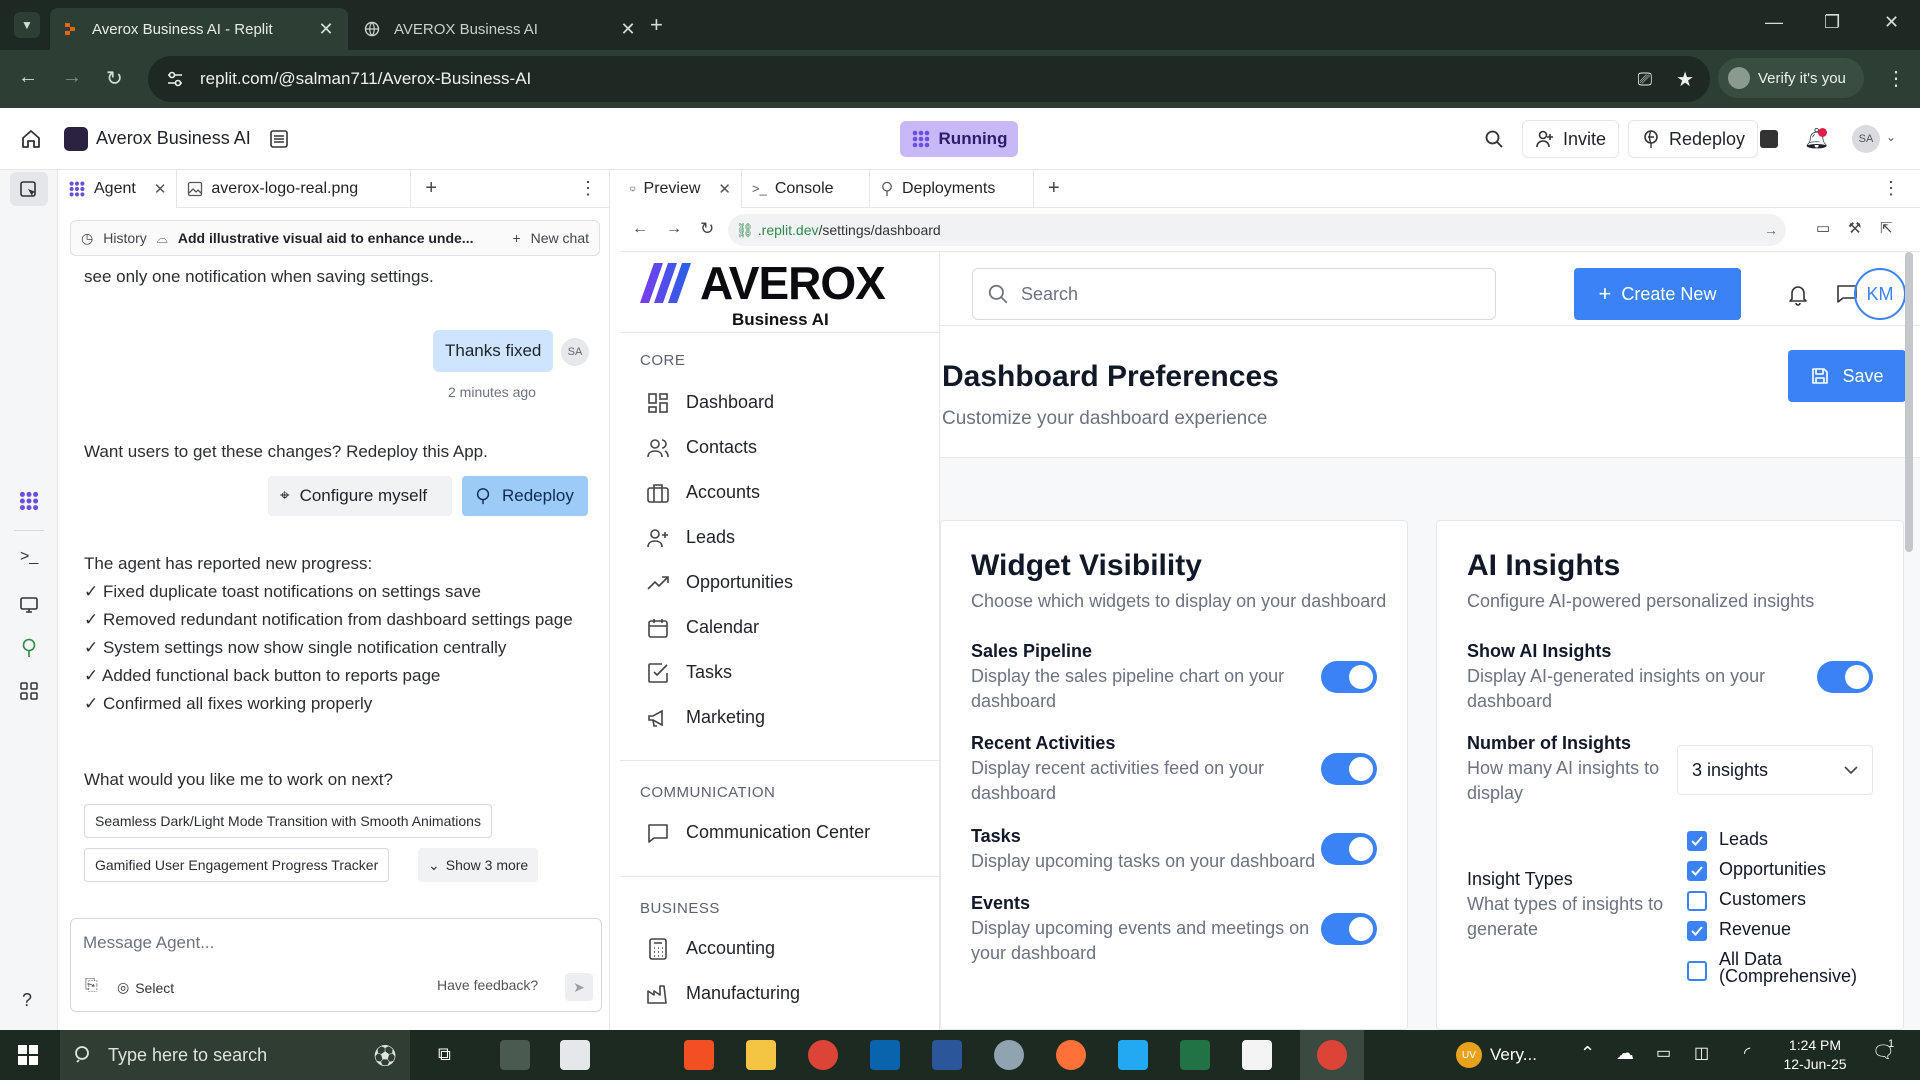 The height and width of the screenshot is (1080, 1920). I want to click on outlook-icon, so click(885, 1055).